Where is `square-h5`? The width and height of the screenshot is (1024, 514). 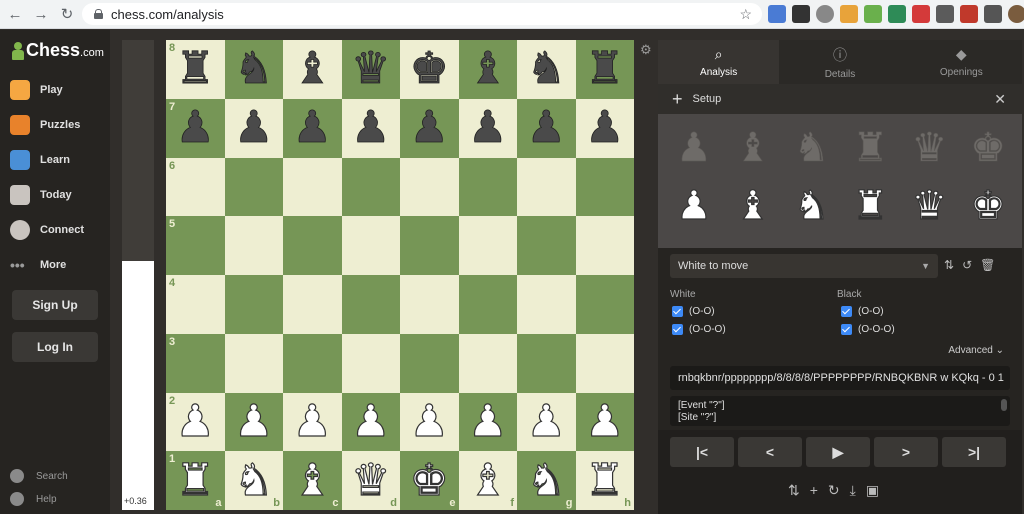
square-h5 is located at coordinates (604, 245).